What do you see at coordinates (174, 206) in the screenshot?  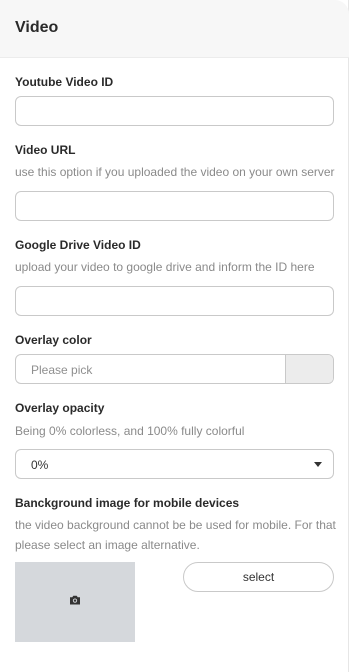 I see `video-url-input` at bounding box center [174, 206].